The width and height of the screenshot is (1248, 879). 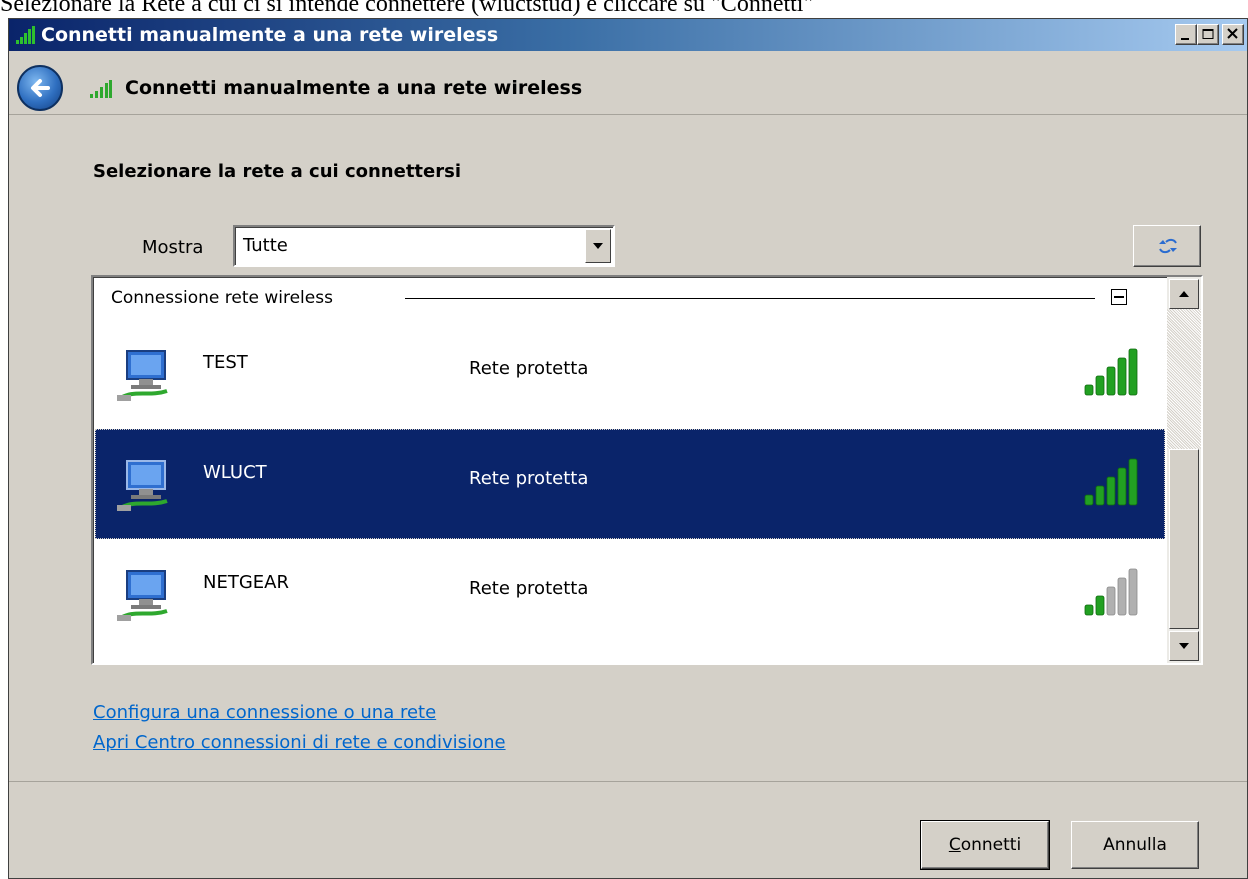 What do you see at coordinates (629, 297) in the screenshot?
I see `group-header: Connessione rete wireless` at bounding box center [629, 297].